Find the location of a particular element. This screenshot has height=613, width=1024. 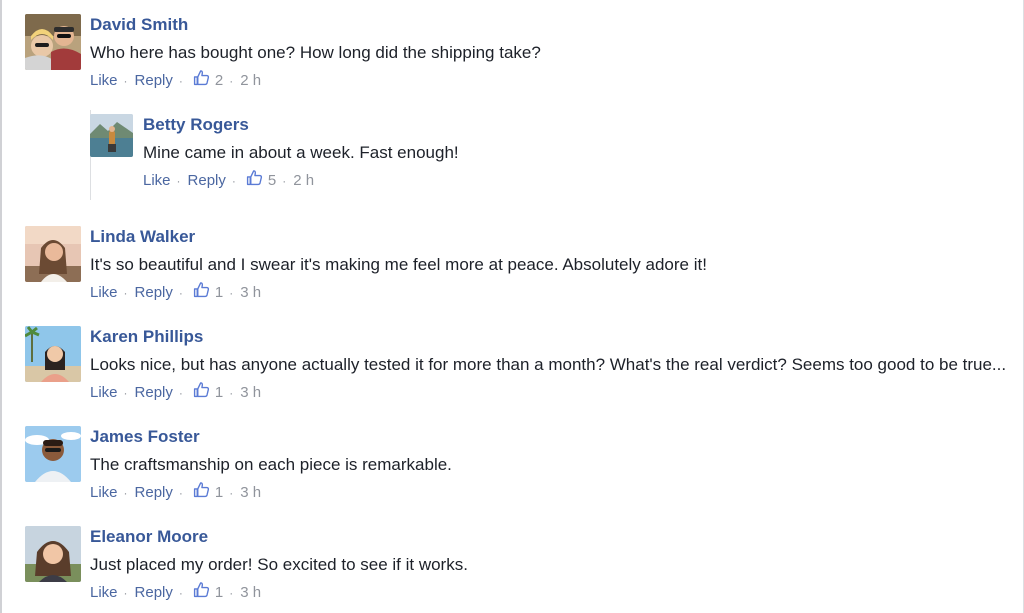

avatar-photo-couple-icon is located at coordinates (53, 42).